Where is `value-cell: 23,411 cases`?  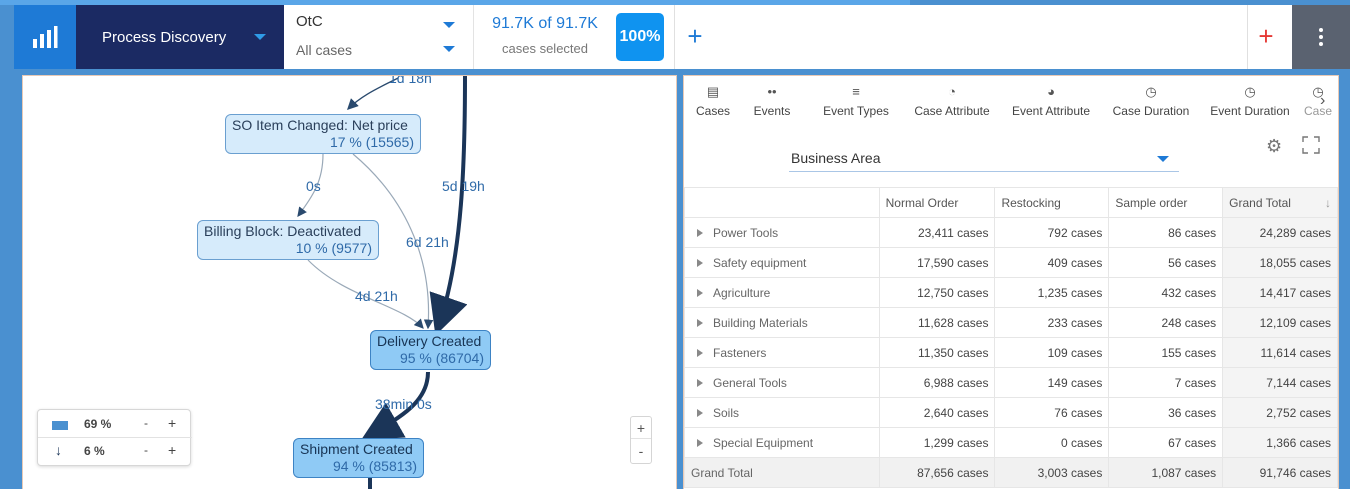 value-cell: 23,411 cases is located at coordinates (937, 232).